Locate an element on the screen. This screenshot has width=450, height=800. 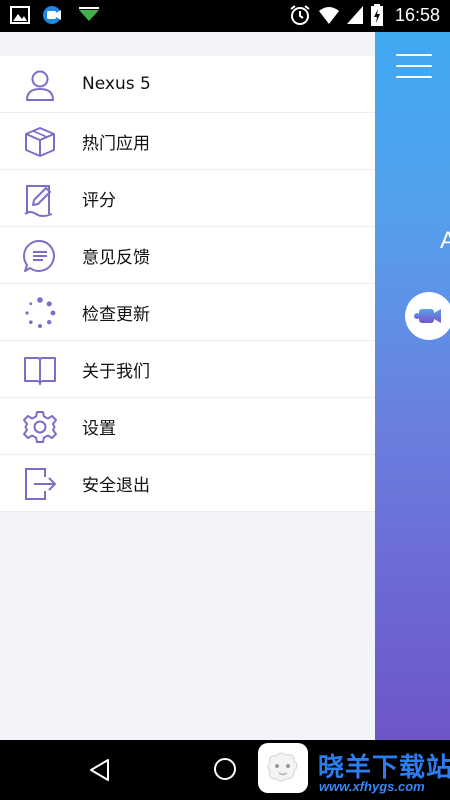
status-right-icons: 16:58 is located at coordinates (364, 15).